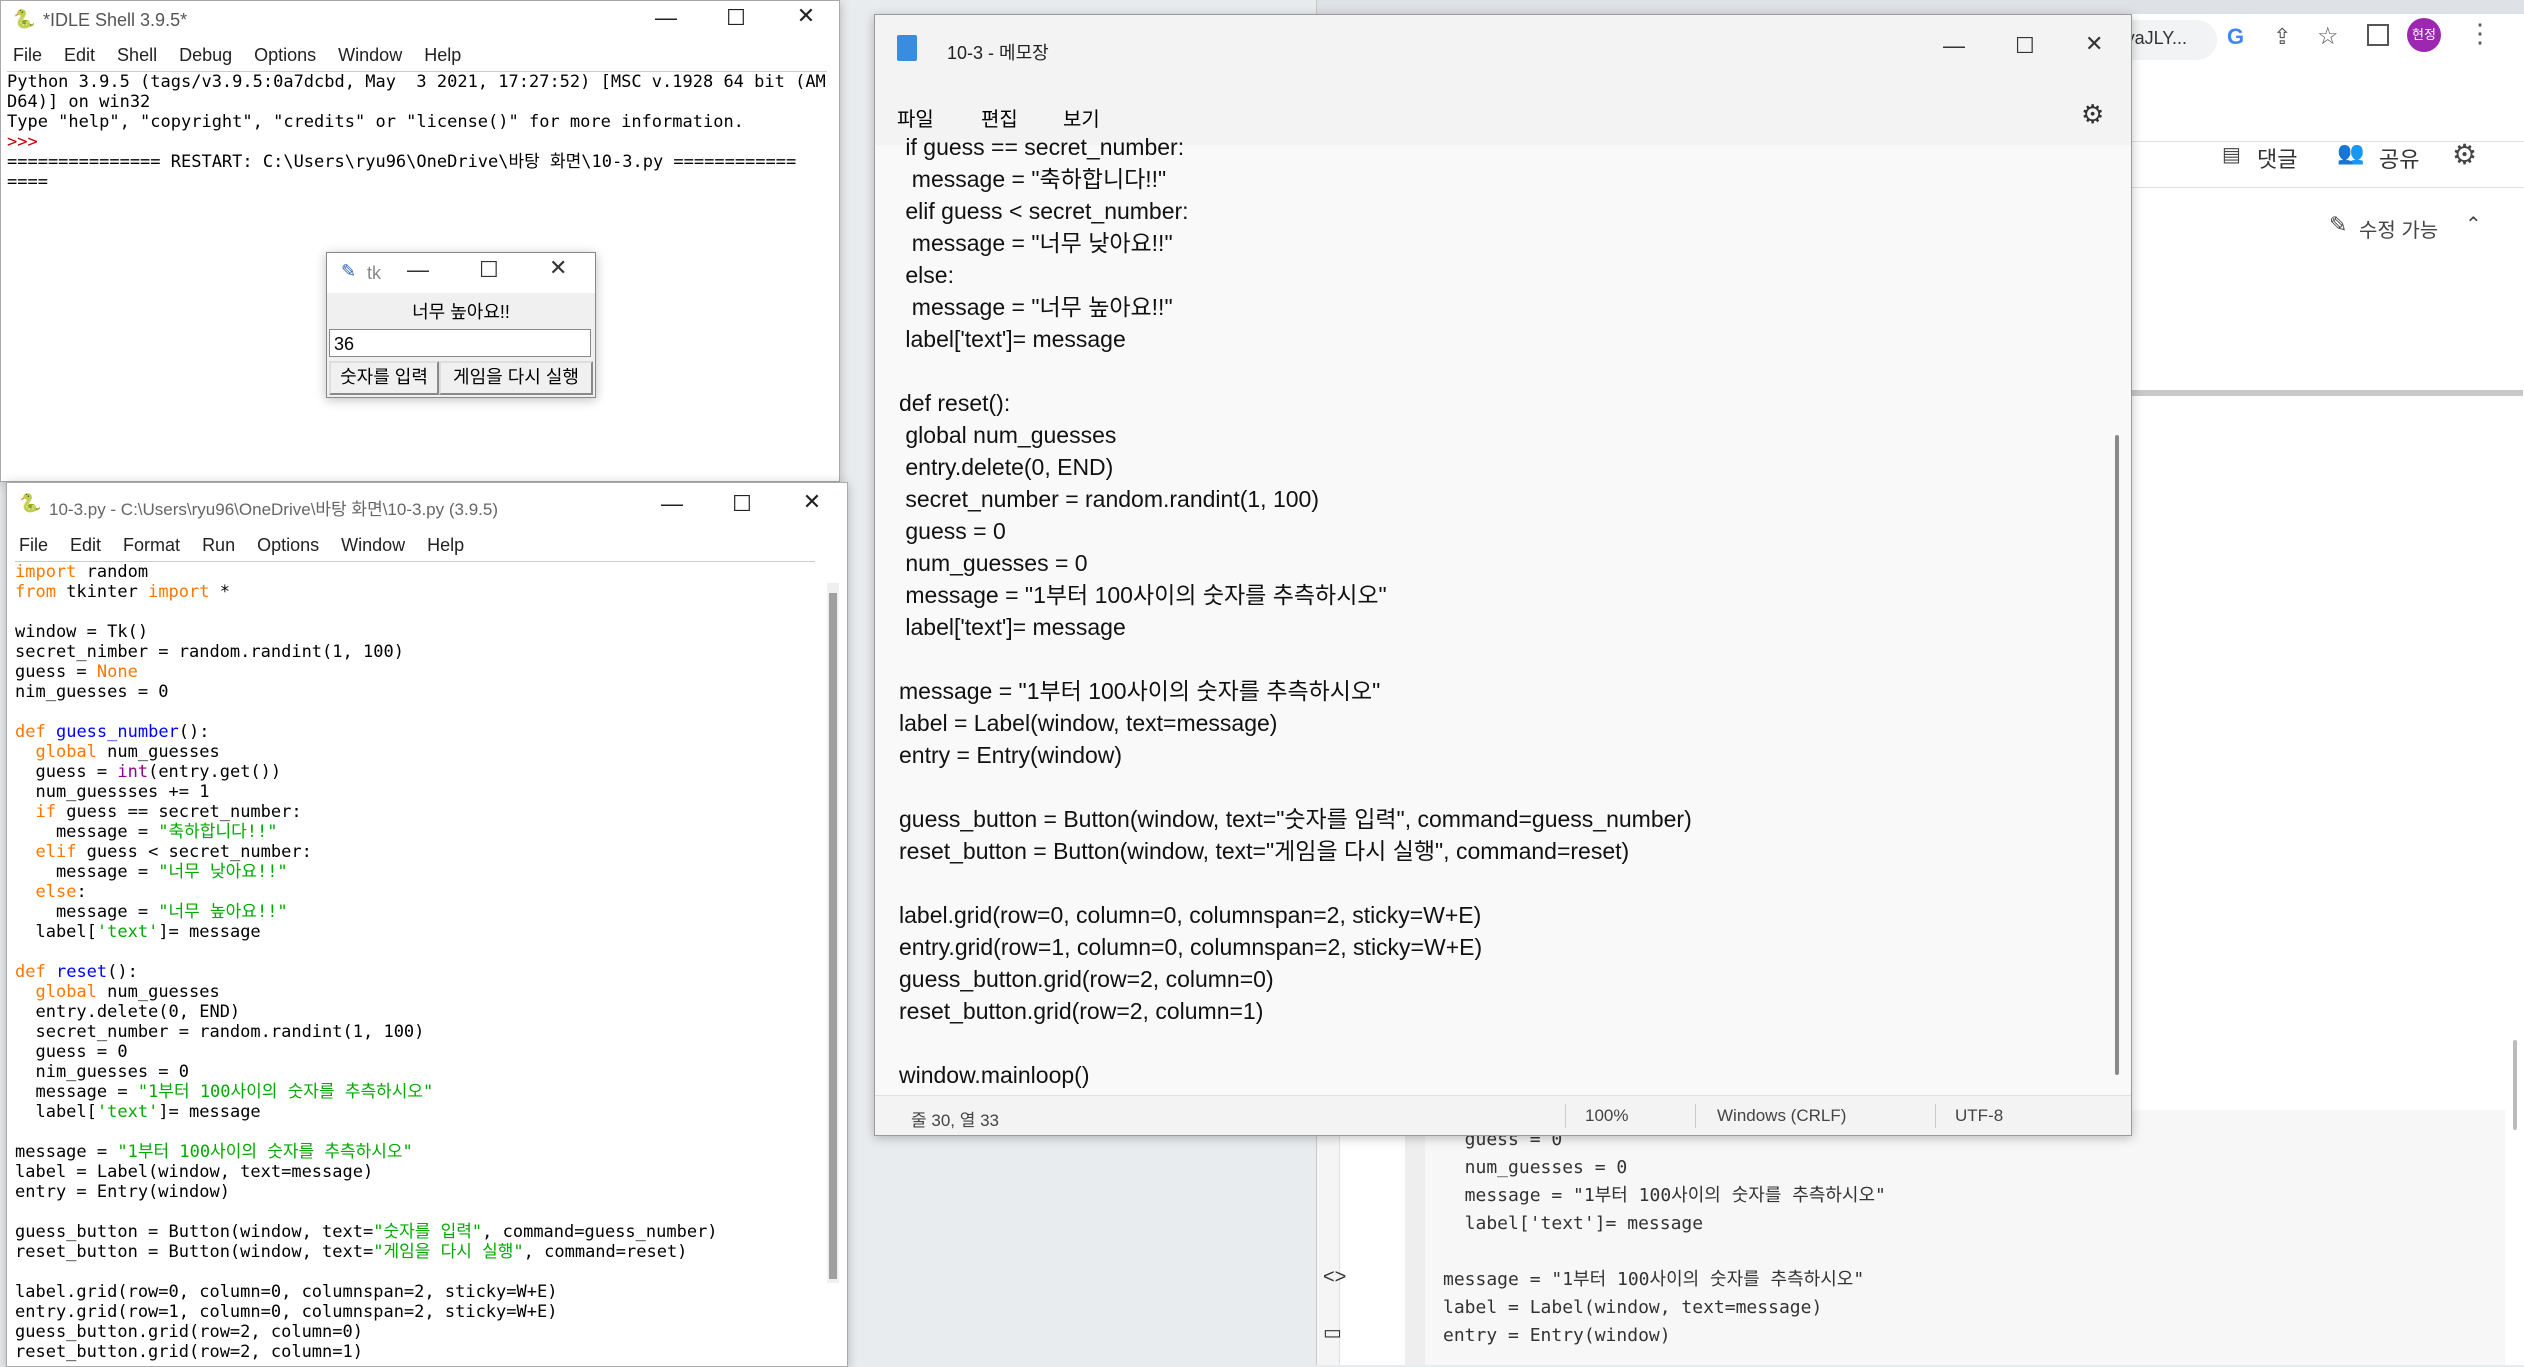 This screenshot has width=2524, height=1367. I want to click on notepad-line: entry.delete(0, END), so click(1006, 467).